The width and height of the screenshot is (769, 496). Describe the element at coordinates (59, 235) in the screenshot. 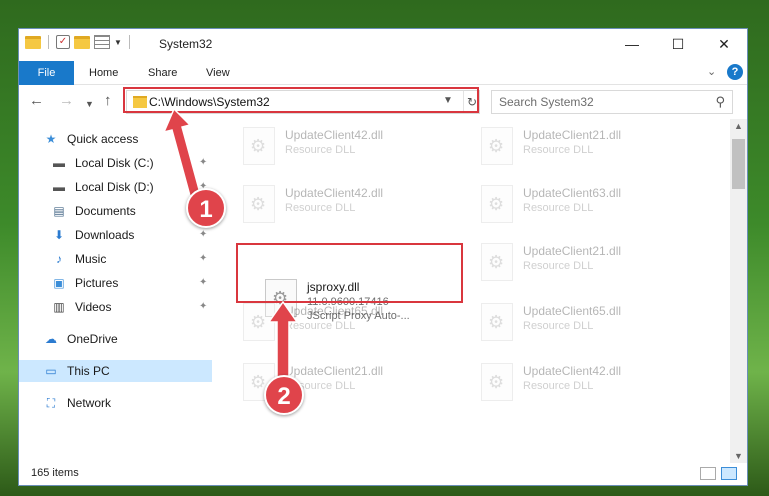

I see `downloads-icon: ⬇` at that location.